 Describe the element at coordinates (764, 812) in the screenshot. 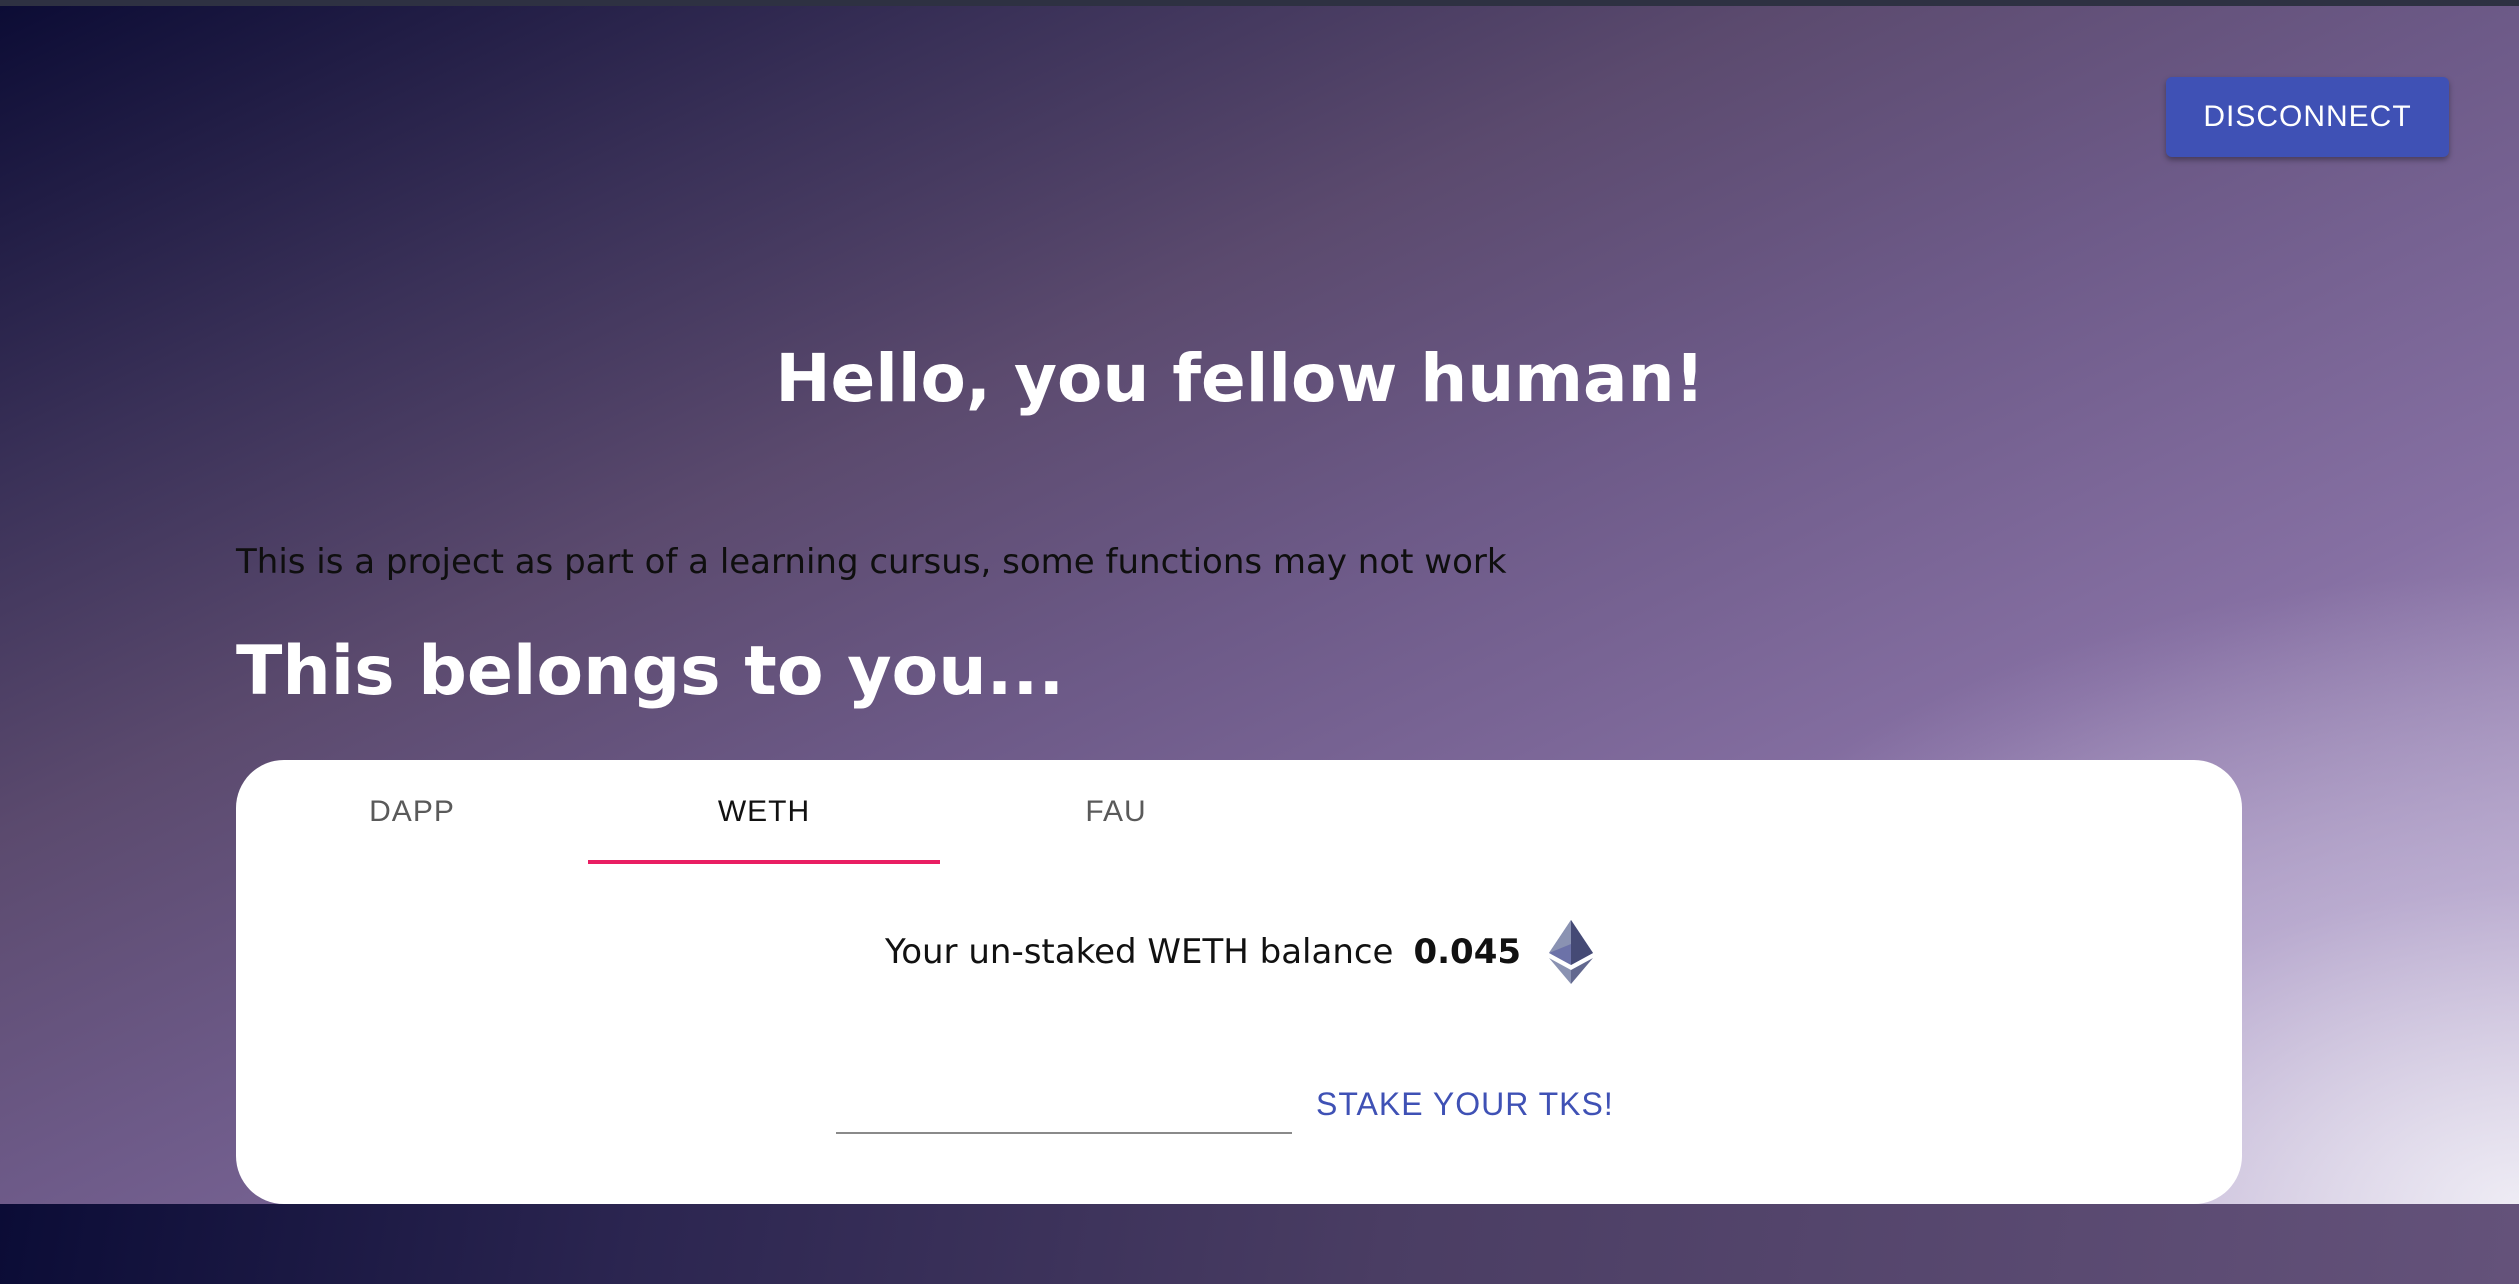

I see `tab-weth: WETH` at that location.